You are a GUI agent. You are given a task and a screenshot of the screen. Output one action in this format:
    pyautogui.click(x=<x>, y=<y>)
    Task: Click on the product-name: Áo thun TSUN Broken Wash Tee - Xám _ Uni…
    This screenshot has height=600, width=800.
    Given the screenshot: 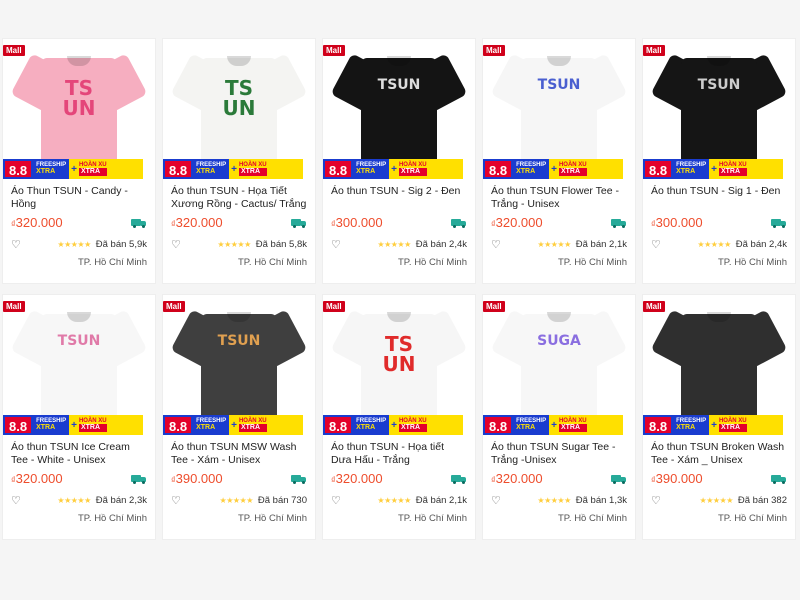 What is the action you would take?
    pyautogui.click(x=719, y=454)
    